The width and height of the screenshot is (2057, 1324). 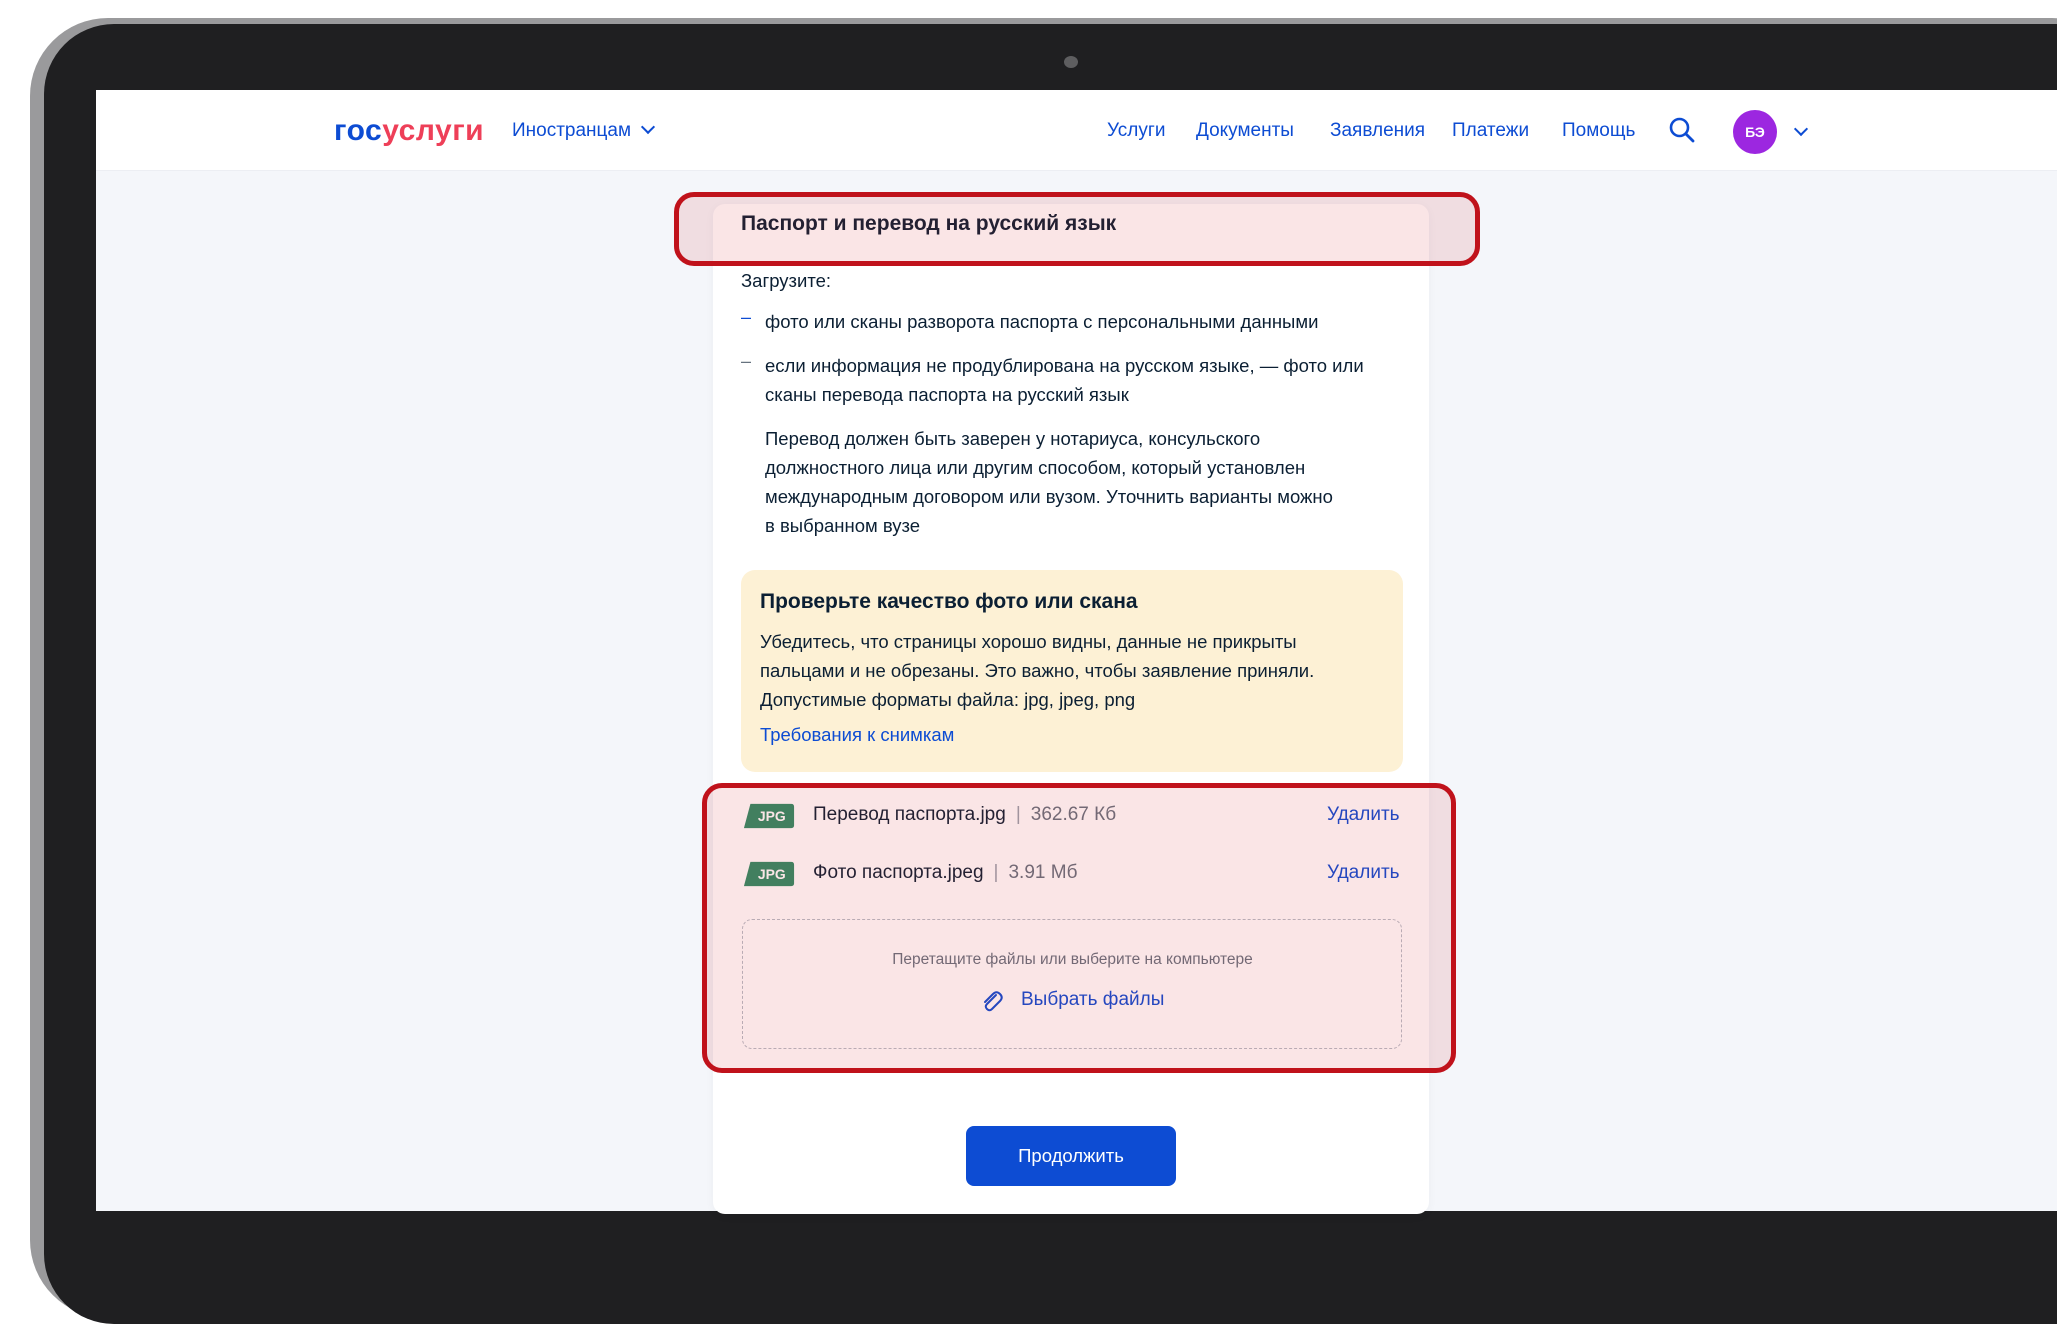 I want to click on bullet-2-line-2: сканы перевода паспорта на русский язык, so click(x=947, y=394).